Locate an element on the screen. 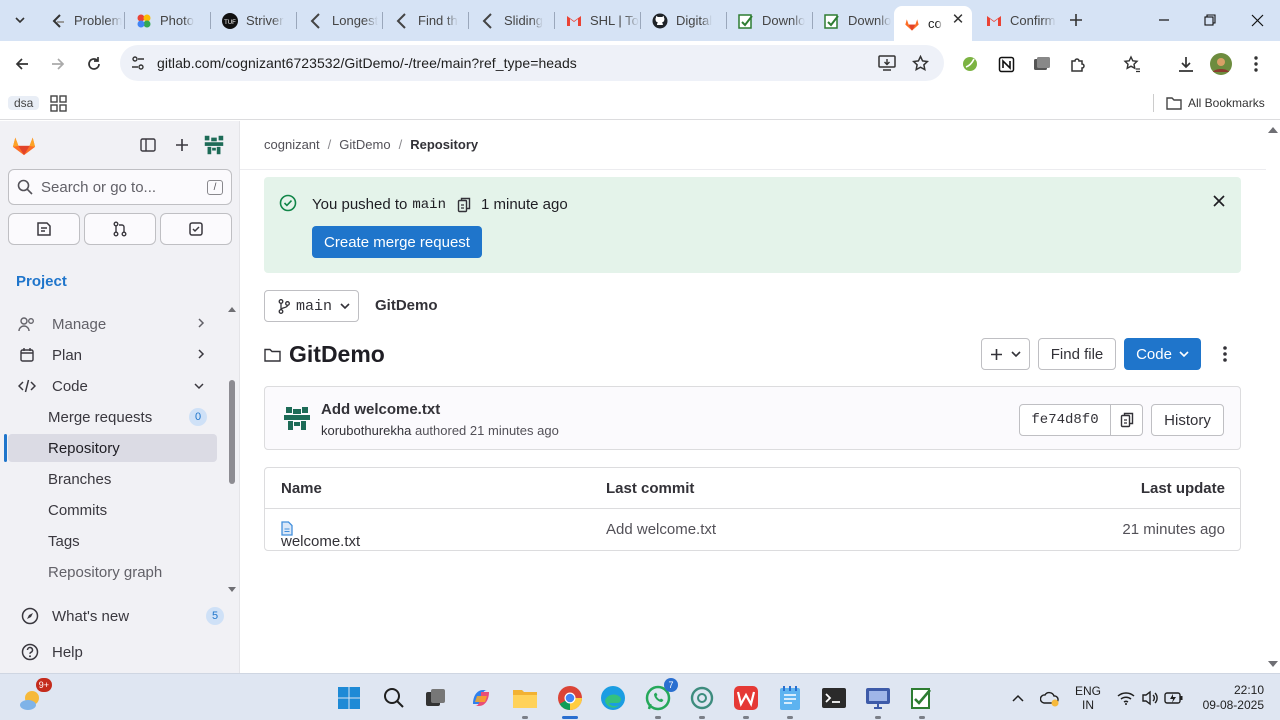  more-actions-button is located at coordinates (1225, 354).